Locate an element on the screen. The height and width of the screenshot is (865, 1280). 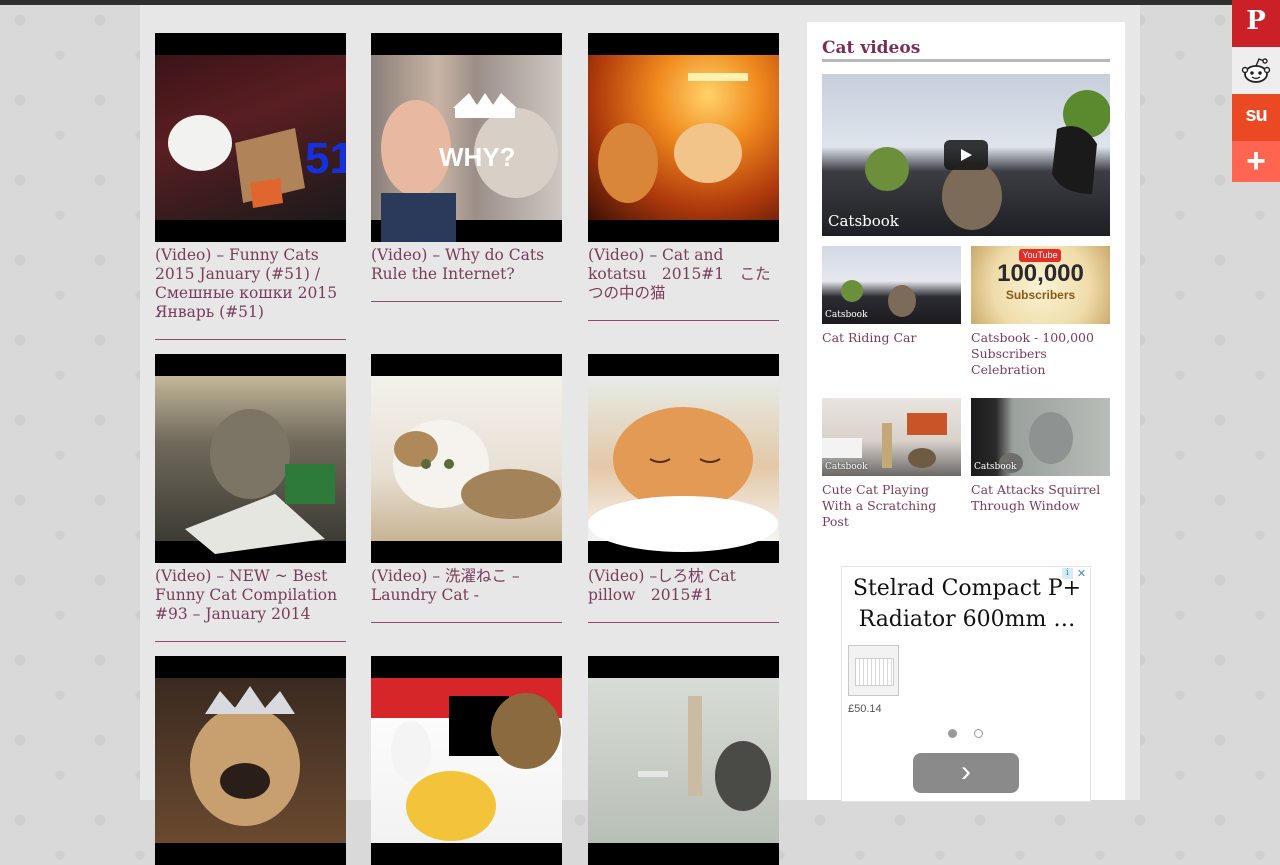
product-image is located at coordinates (873, 670).